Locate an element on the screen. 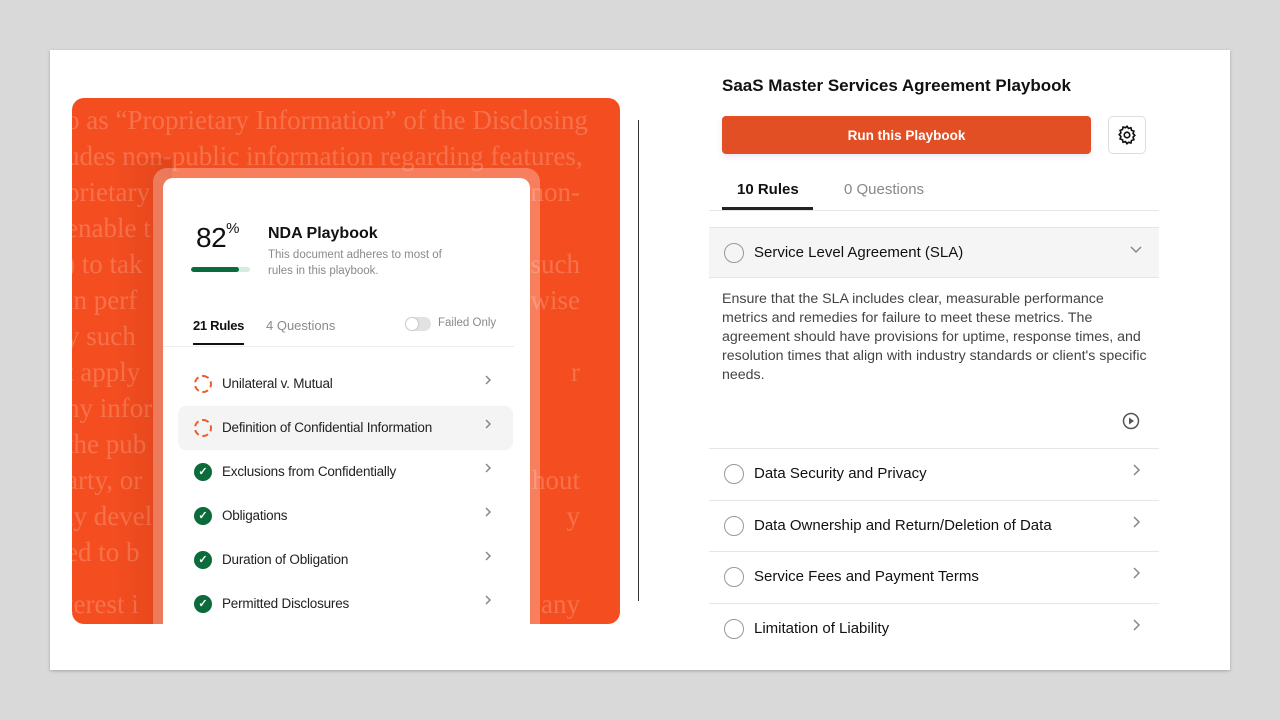 Image resolution: width=1280 pixels, height=720 pixels. score-progress-bar is located at coordinates (220, 269).